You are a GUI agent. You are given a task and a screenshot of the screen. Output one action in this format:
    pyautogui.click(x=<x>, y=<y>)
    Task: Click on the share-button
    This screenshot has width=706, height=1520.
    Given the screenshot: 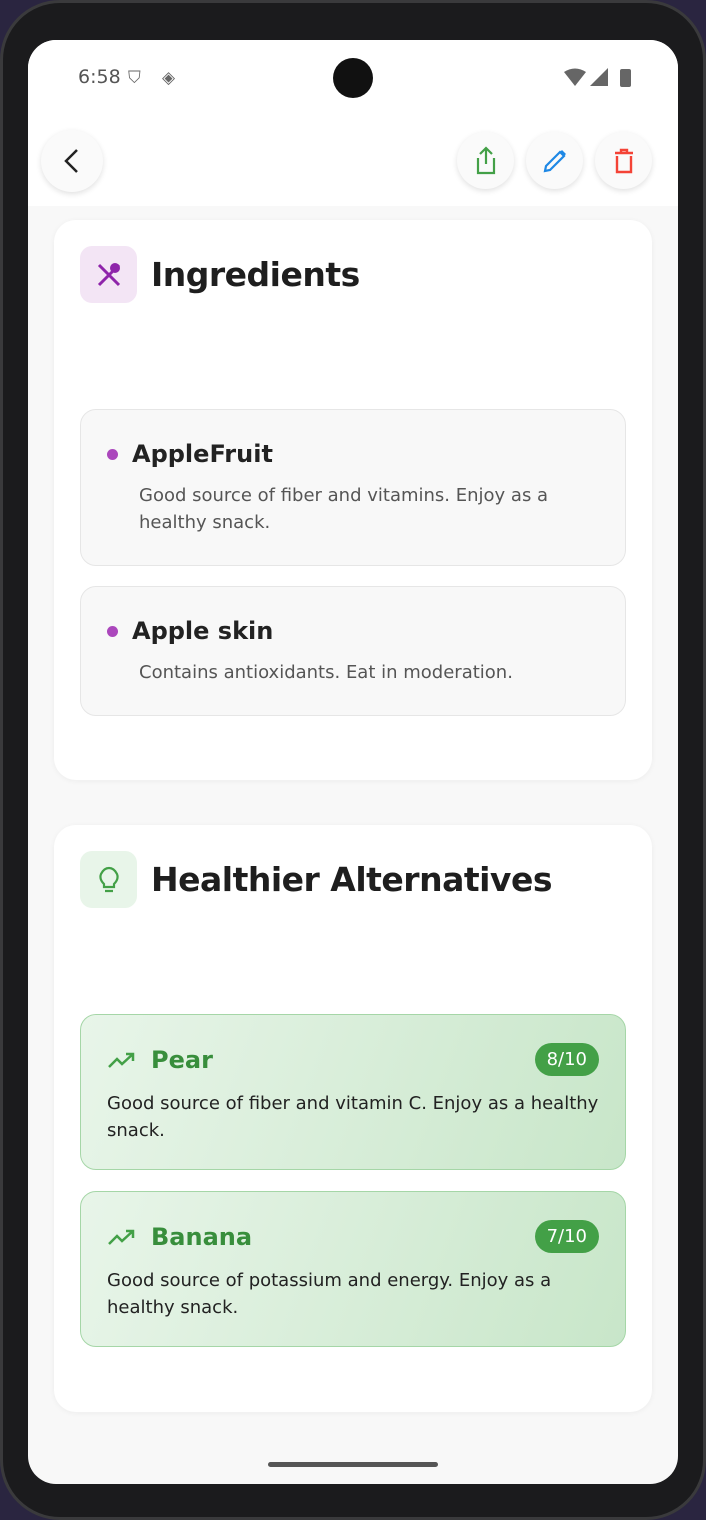 What is the action you would take?
    pyautogui.click(x=485, y=160)
    